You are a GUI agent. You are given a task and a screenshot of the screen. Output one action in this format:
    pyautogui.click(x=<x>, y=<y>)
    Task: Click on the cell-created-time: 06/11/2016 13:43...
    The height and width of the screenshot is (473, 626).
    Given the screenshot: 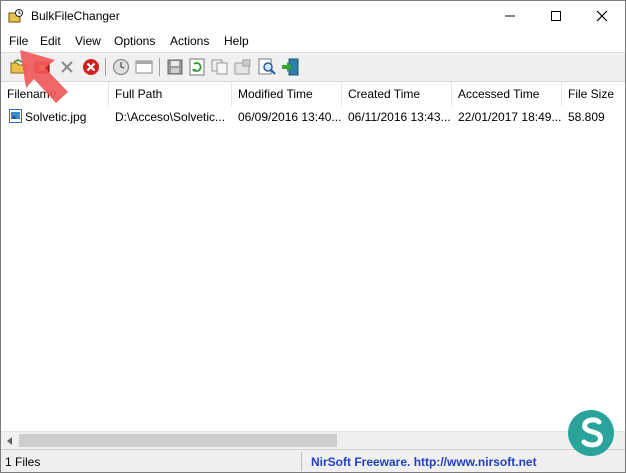 What is the action you would take?
    pyautogui.click(x=399, y=117)
    